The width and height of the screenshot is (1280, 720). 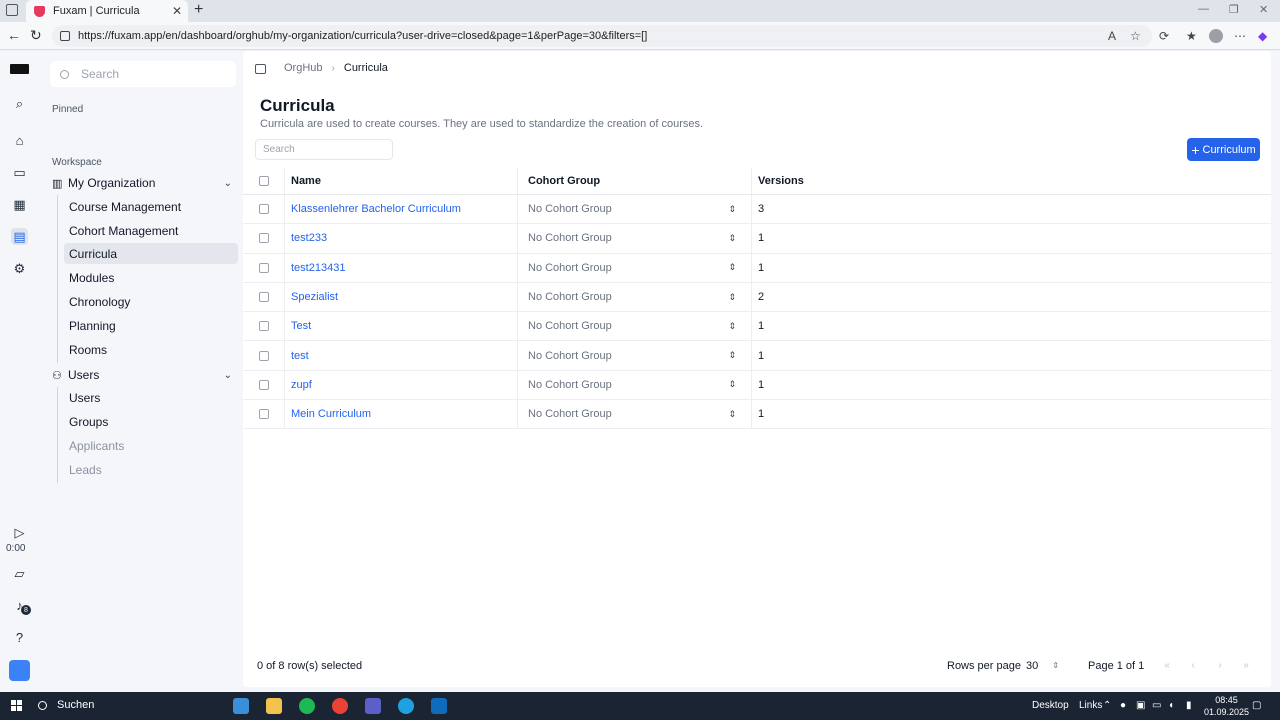 What do you see at coordinates (228, 183) in the screenshot?
I see `chevron-down-icon: ⌄` at bounding box center [228, 183].